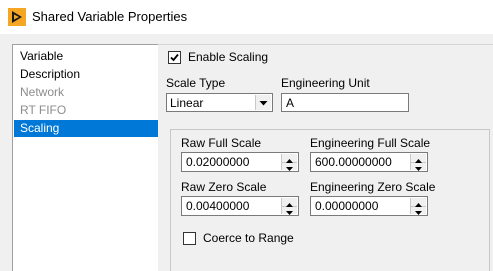  I want to click on engineering-full-scale-input: 600.00000000, so click(369, 162).